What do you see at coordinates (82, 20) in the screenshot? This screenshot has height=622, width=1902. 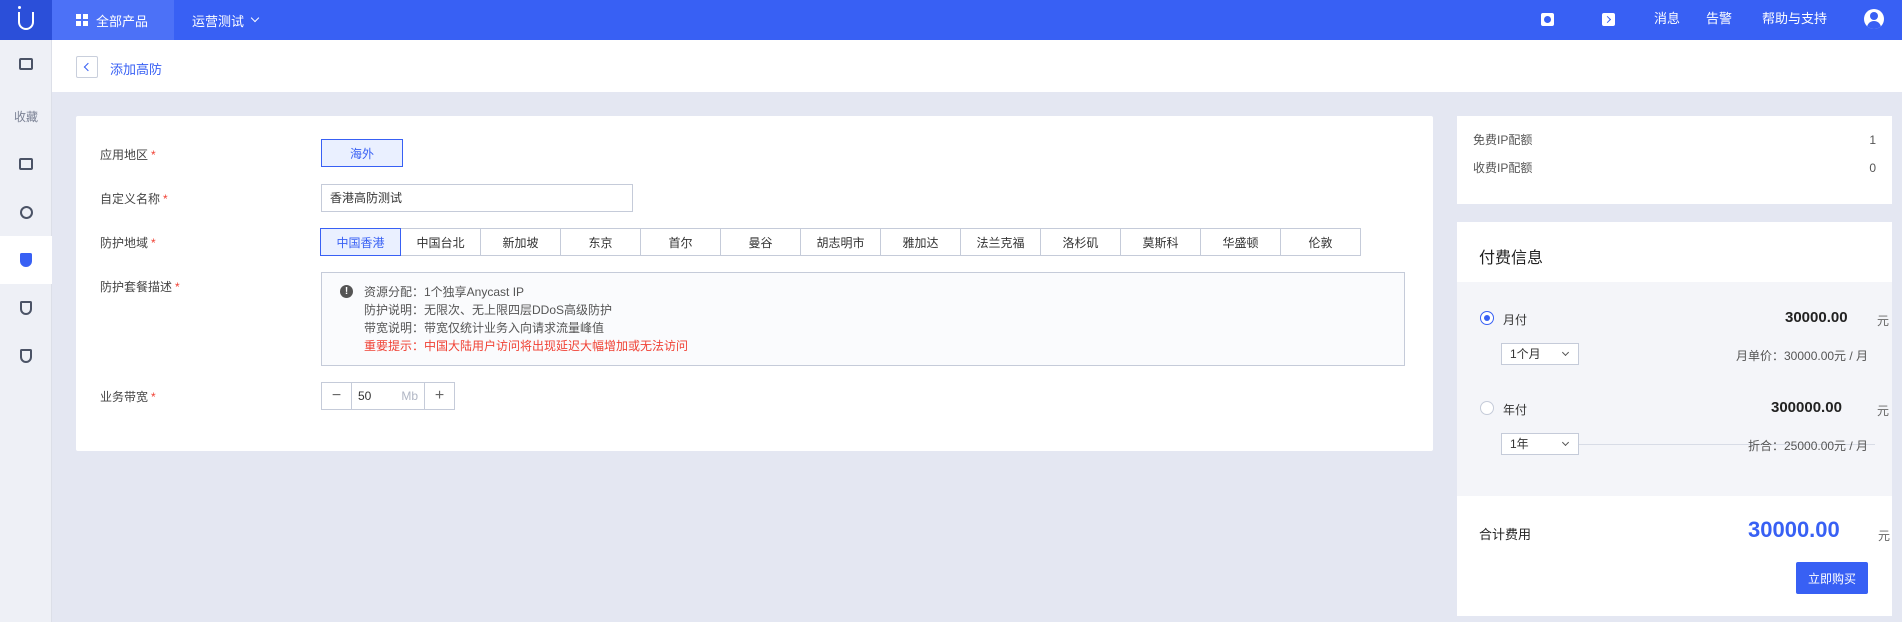 I see `grid-icon` at bounding box center [82, 20].